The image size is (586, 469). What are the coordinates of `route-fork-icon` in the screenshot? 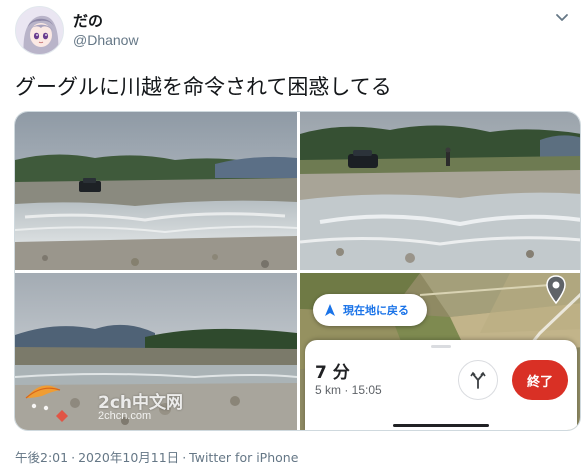 It's located at (478, 380).